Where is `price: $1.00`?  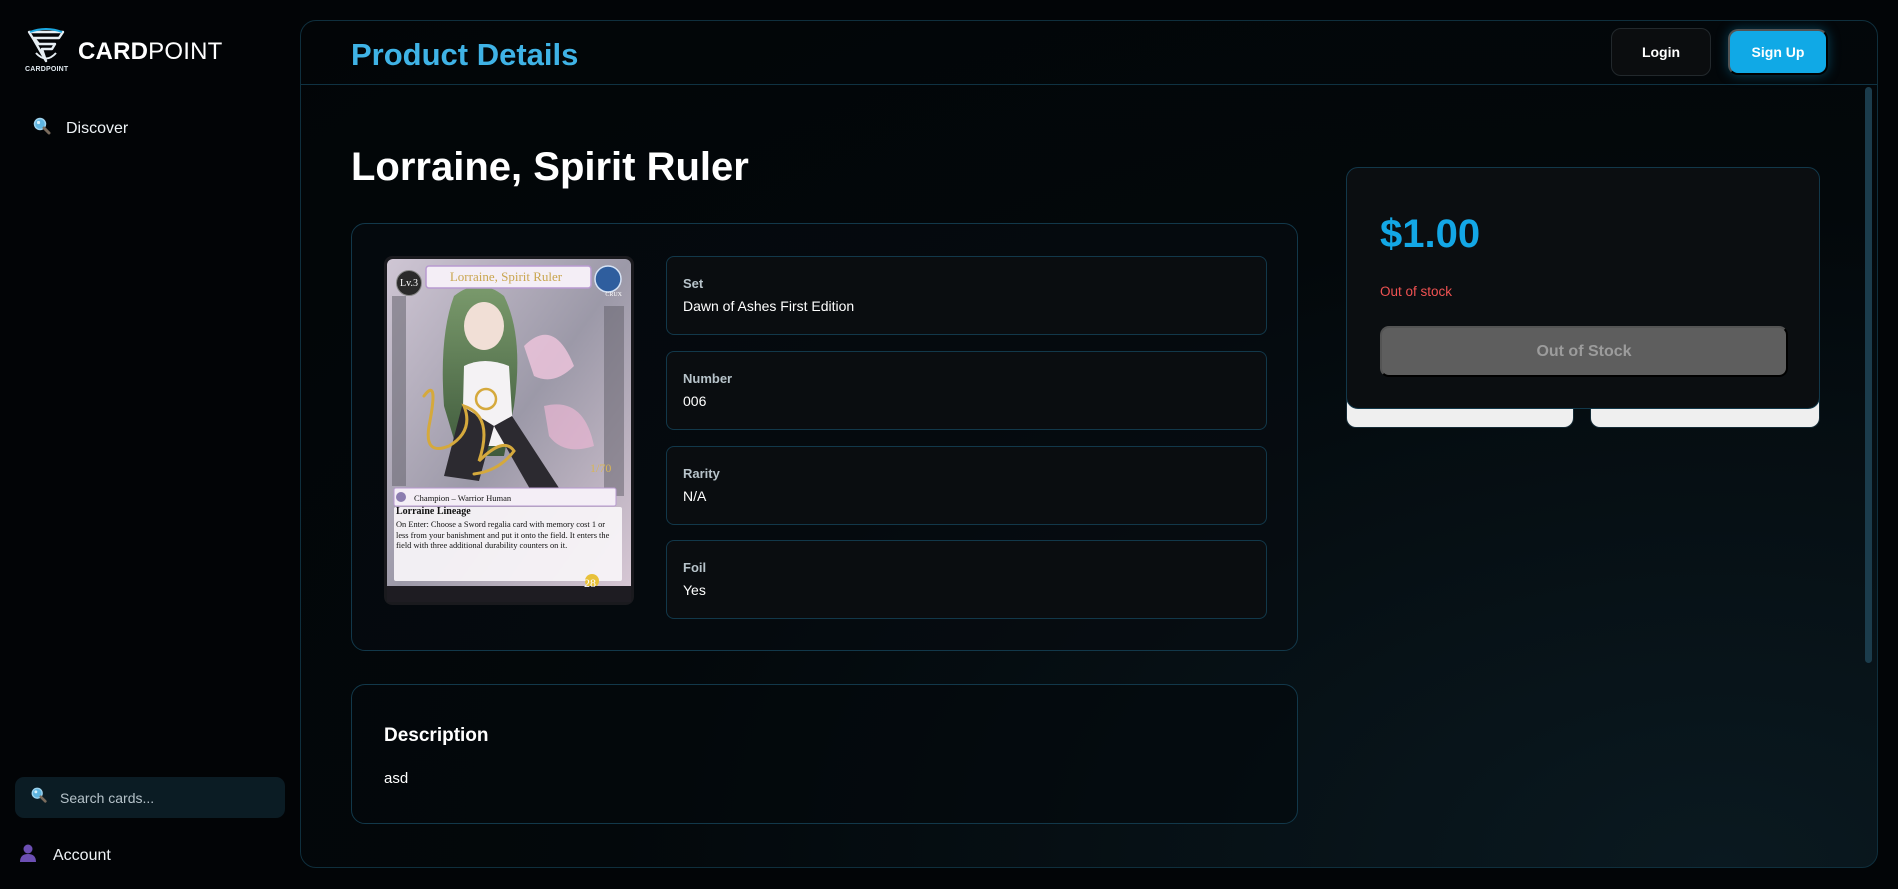 price: $1.00 is located at coordinates (1430, 234).